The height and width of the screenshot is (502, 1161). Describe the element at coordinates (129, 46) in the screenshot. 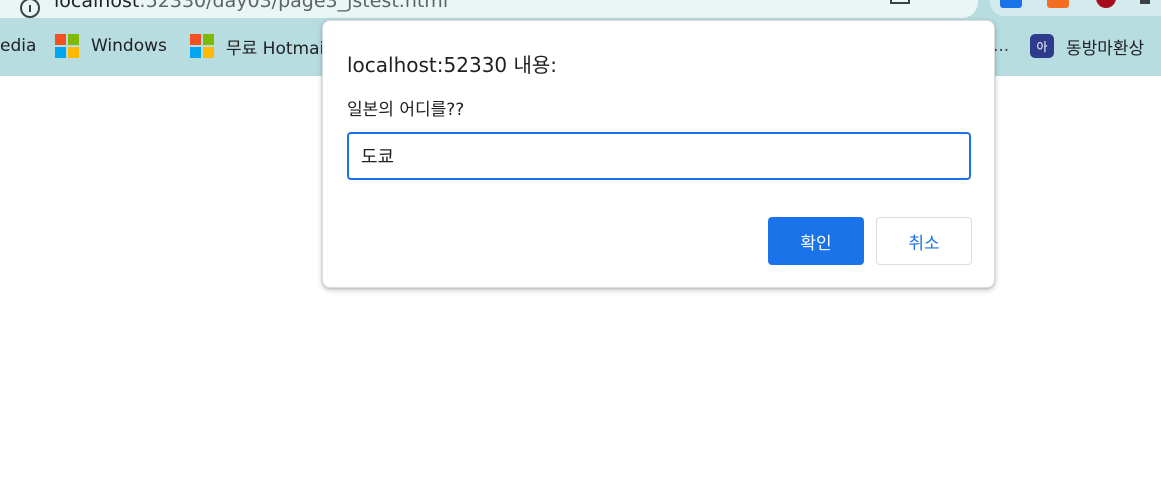

I see `bookmark-label: Windows` at that location.